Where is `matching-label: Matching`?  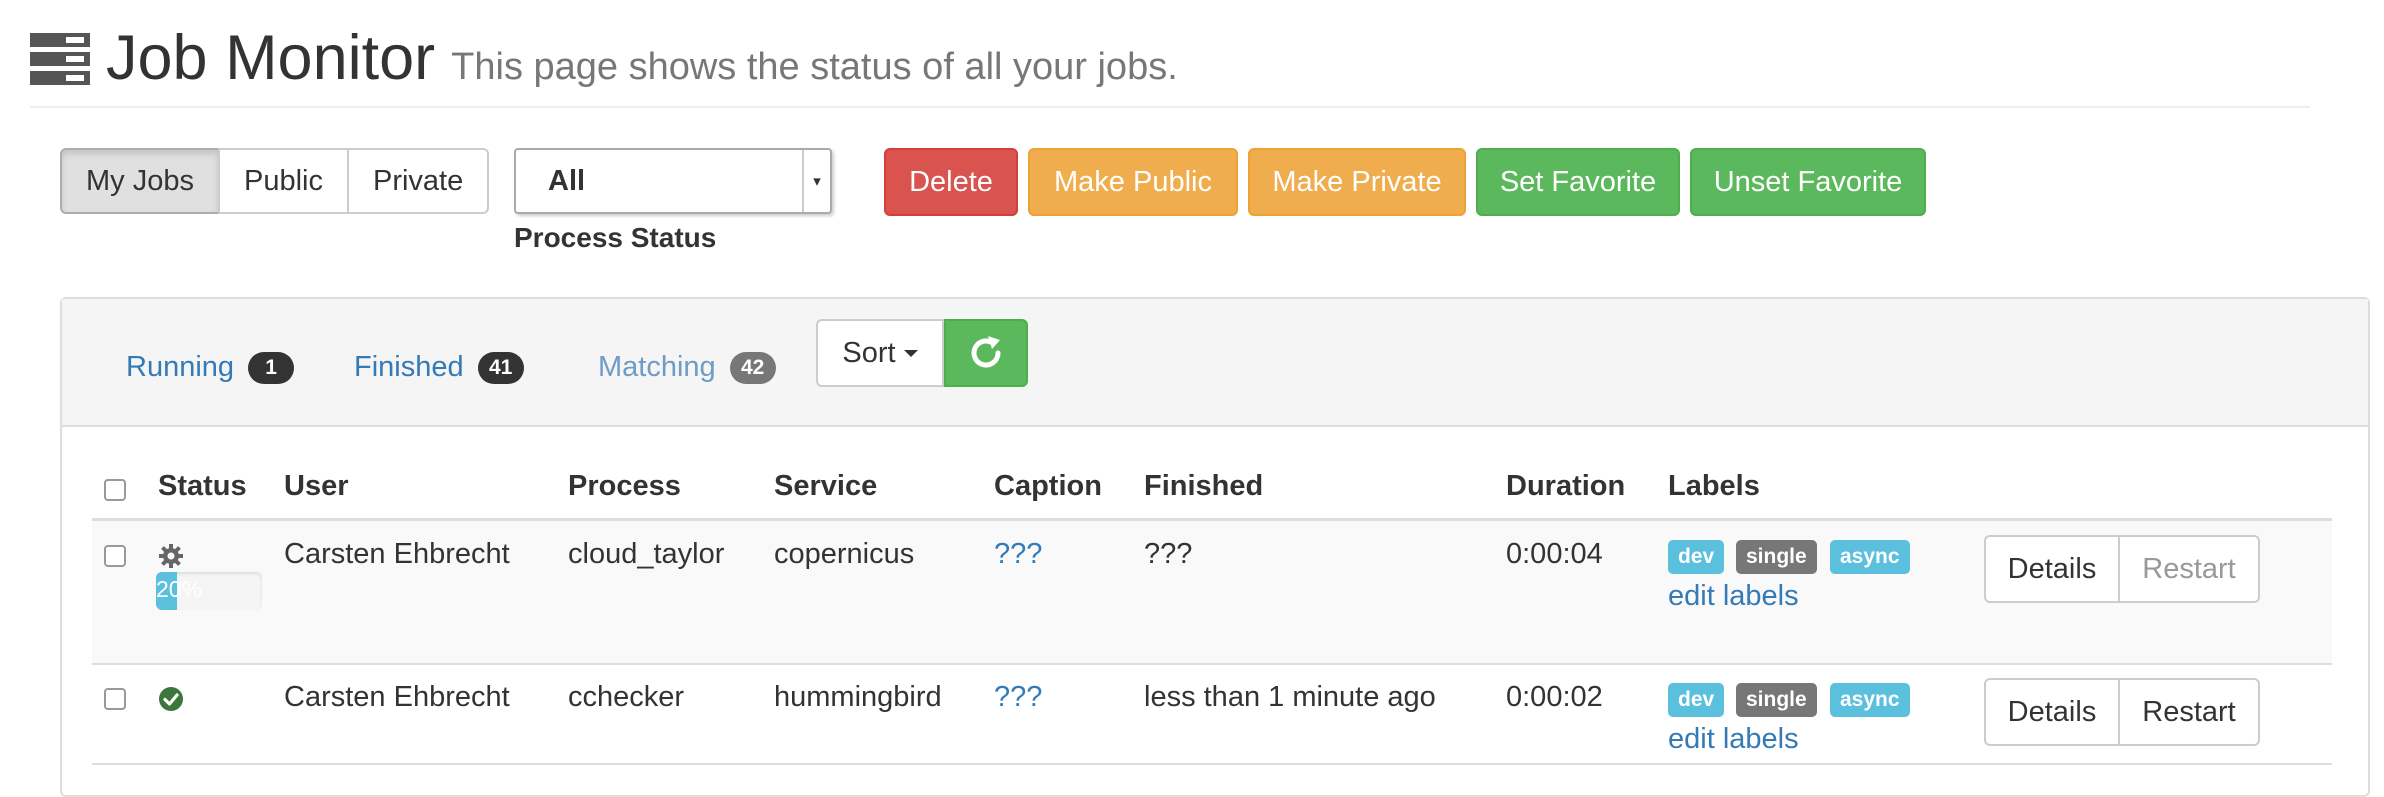
matching-label: Matching is located at coordinates (657, 367).